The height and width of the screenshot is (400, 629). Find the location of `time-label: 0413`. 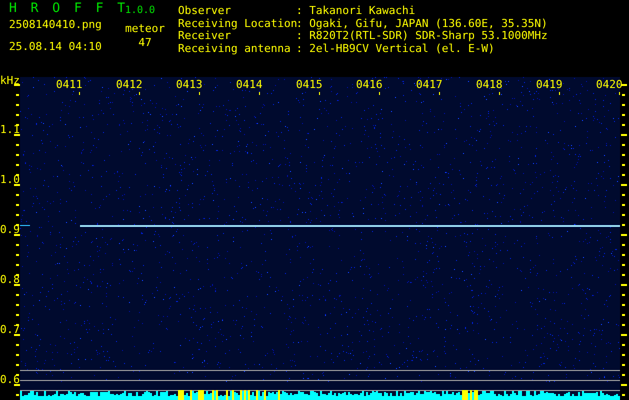

time-label: 0413 is located at coordinates (189, 85).